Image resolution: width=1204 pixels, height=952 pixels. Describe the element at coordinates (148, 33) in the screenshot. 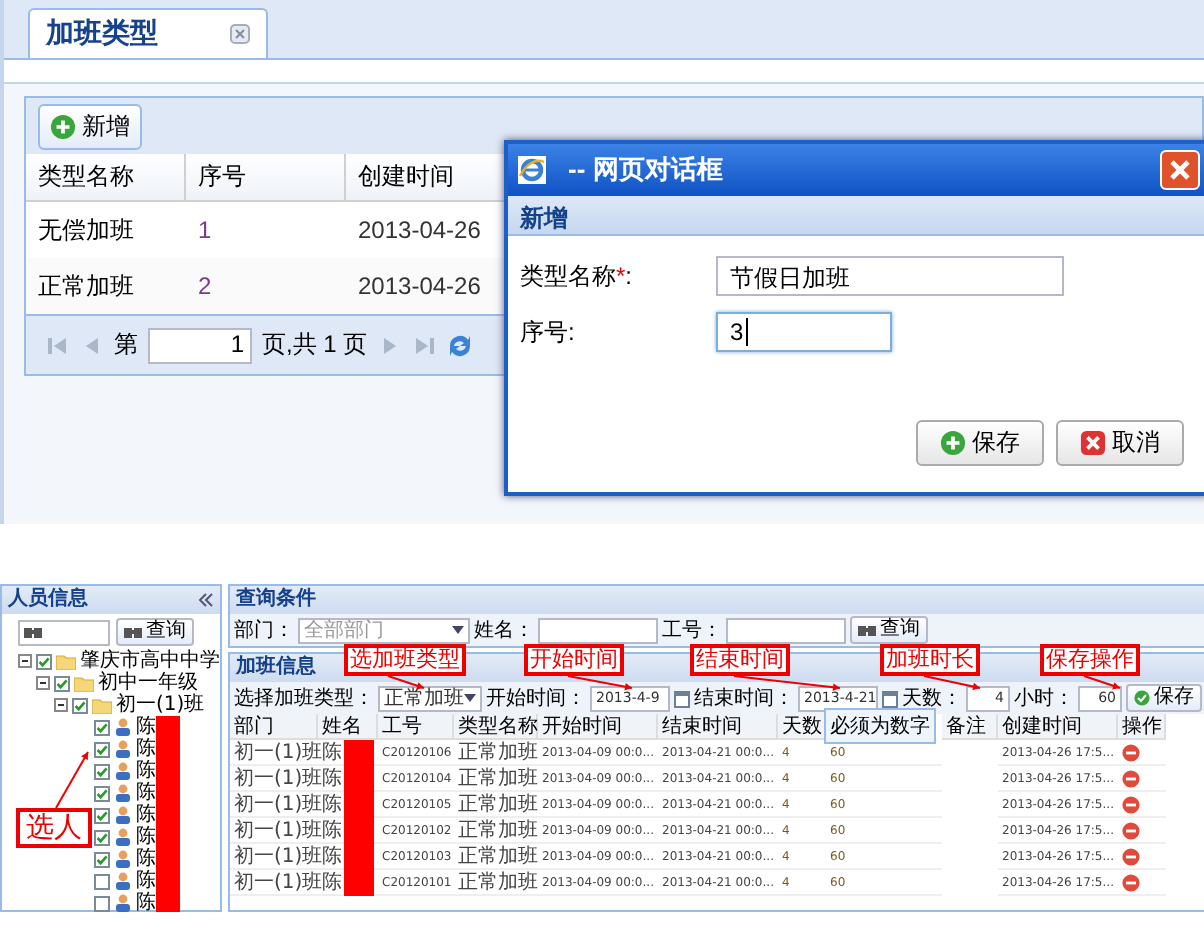

I see `tab: 加班类型` at that location.